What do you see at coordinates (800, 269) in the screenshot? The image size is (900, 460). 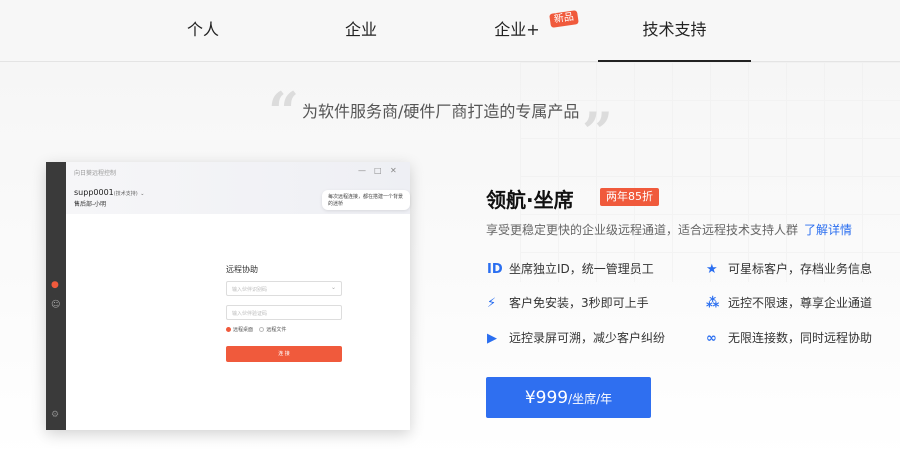 I see `feature-text: 可星标客户，存档业务信息` at bounding box center [800, 269].